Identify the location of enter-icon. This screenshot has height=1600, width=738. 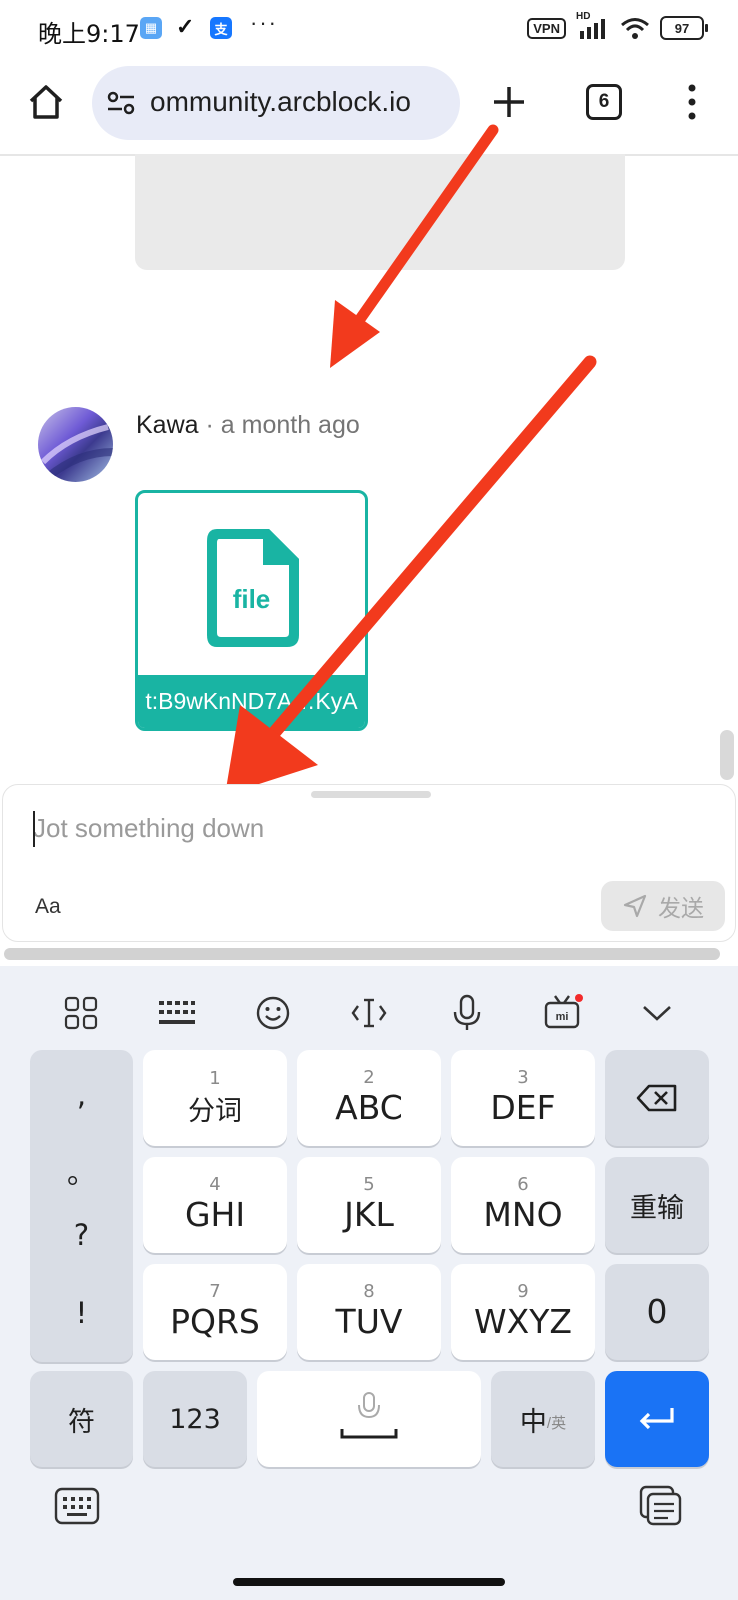
(656, 1419).